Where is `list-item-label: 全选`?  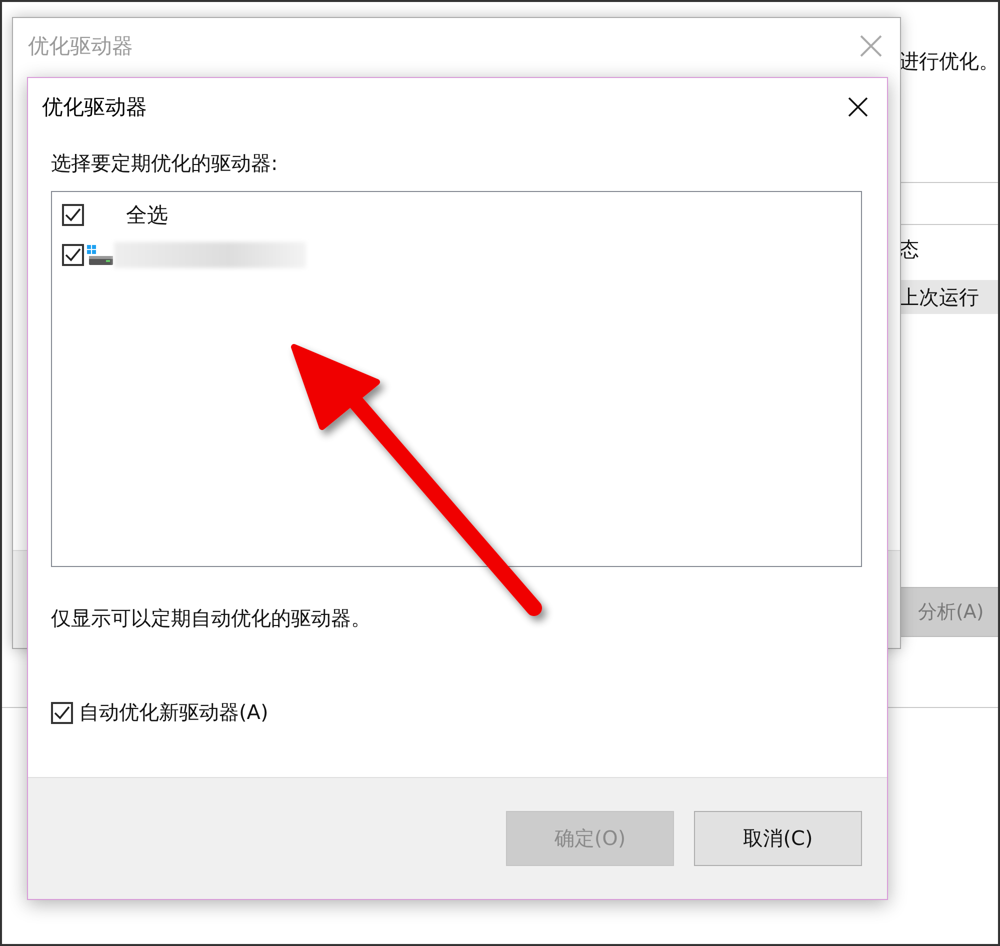
list-item-label: 全选 is located at coordinates (147, 215).